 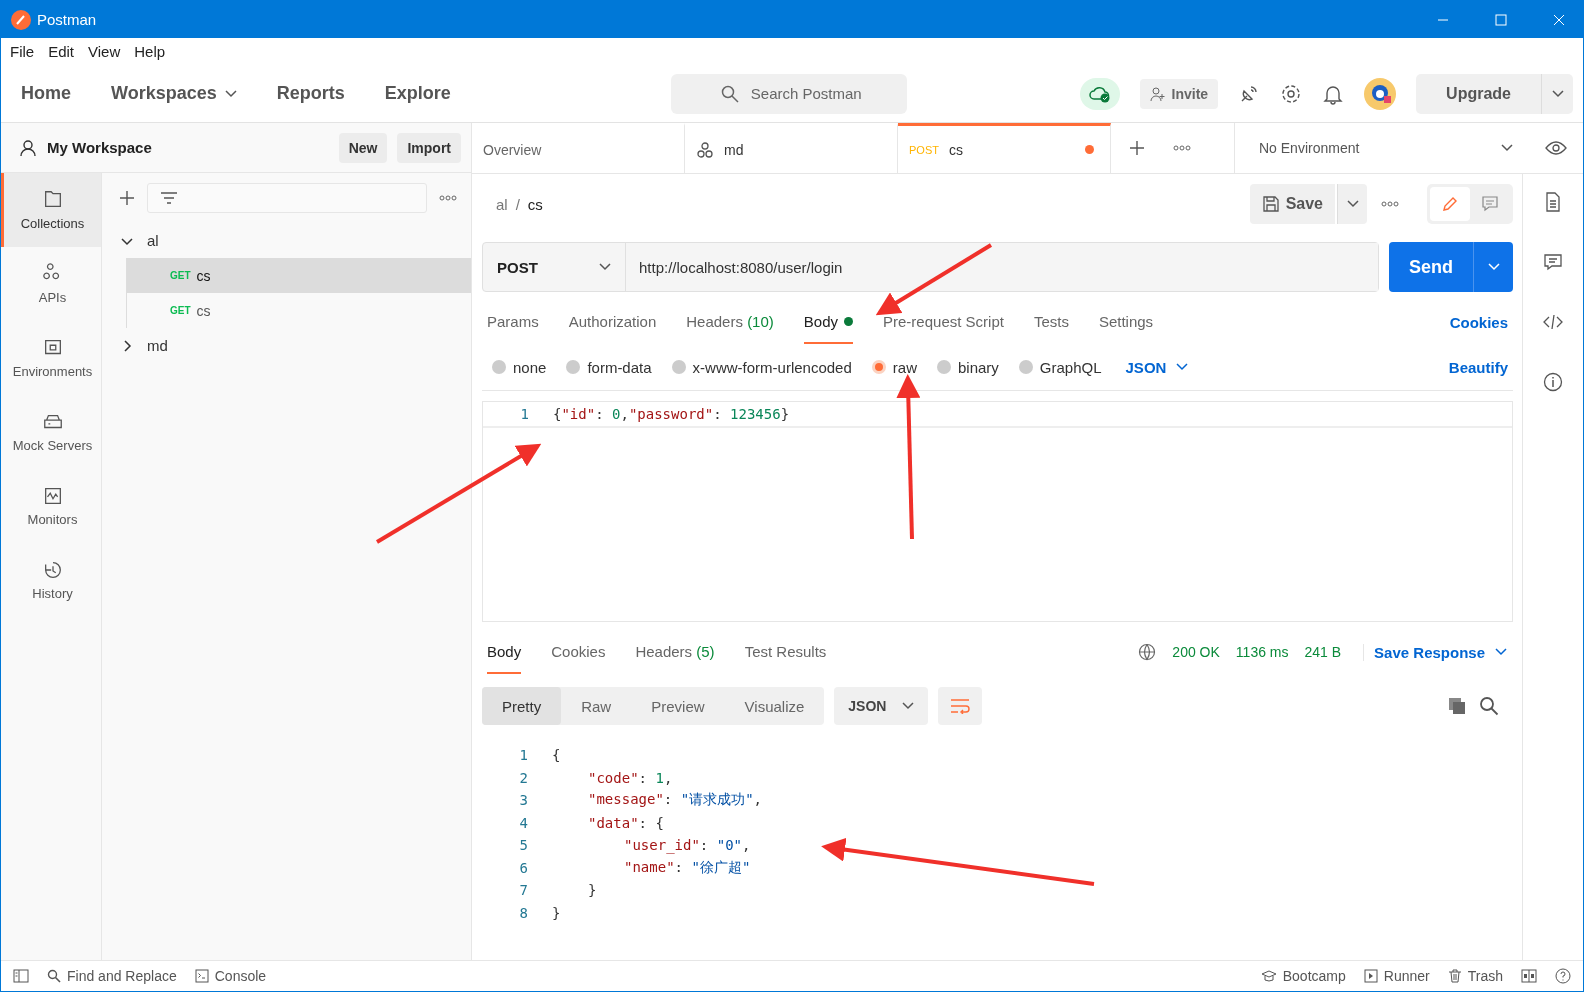 What do you see at coordinates (609, 367) in the screenshot?
I see `body-type-radio: form-data` at bounding box center [609, 367].